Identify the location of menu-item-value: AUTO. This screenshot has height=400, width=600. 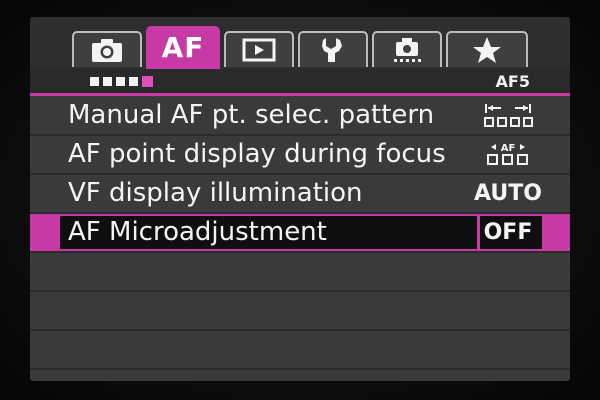
(508, 193).